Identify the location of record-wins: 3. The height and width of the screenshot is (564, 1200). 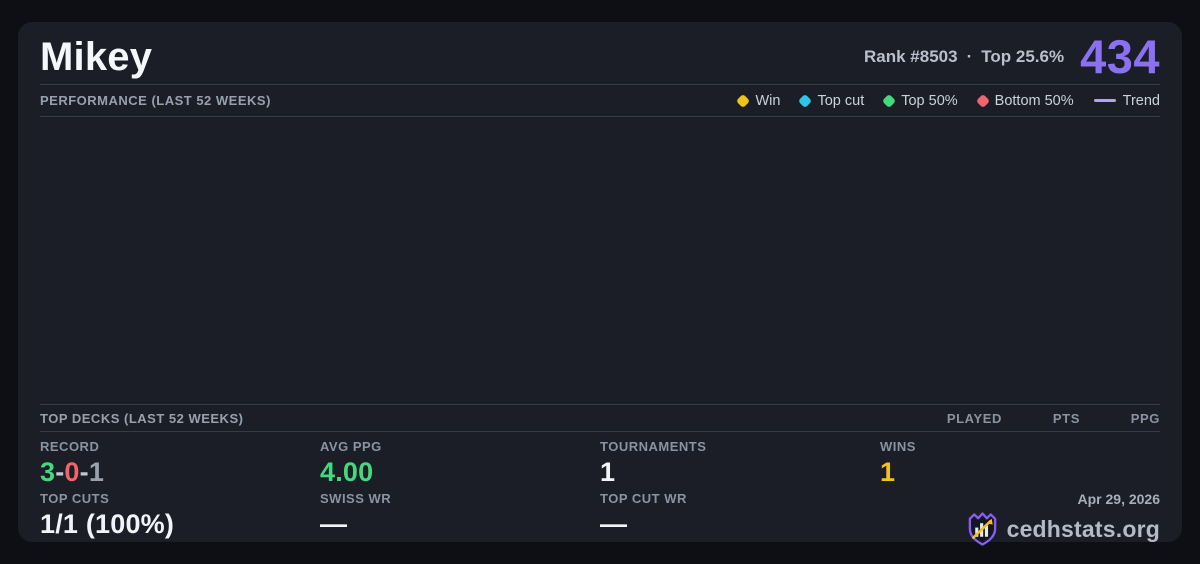
(48, 472).